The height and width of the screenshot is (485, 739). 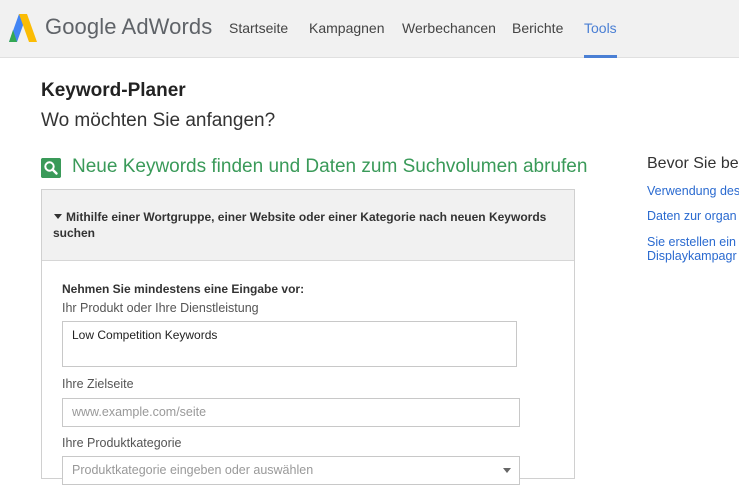 I want to click on sidebar-link-create-campaign: Sie erstellen ein, so click(x=691, y=242).